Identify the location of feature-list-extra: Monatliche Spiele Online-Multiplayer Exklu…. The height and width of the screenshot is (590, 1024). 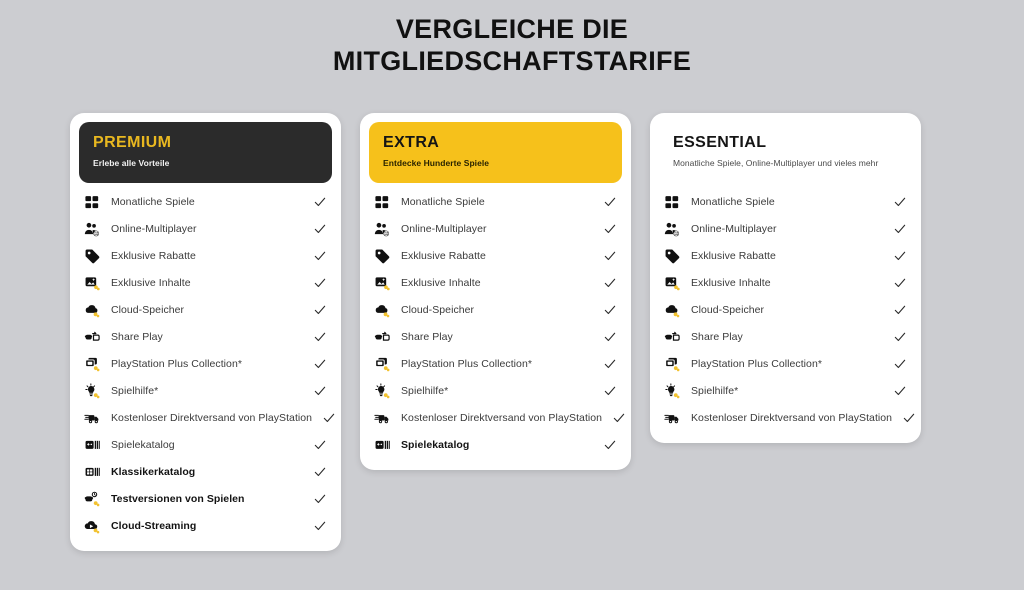
(497, 321).